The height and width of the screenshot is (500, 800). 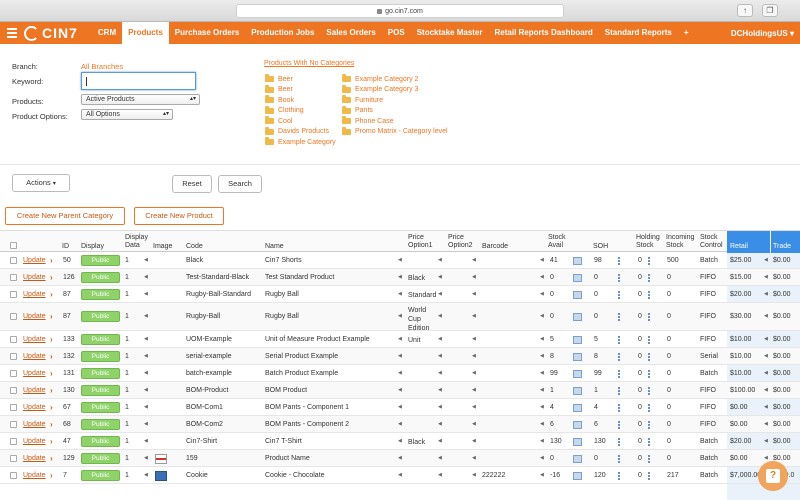 I want to click on col-trade: Trade, so click(x=782, y=247).